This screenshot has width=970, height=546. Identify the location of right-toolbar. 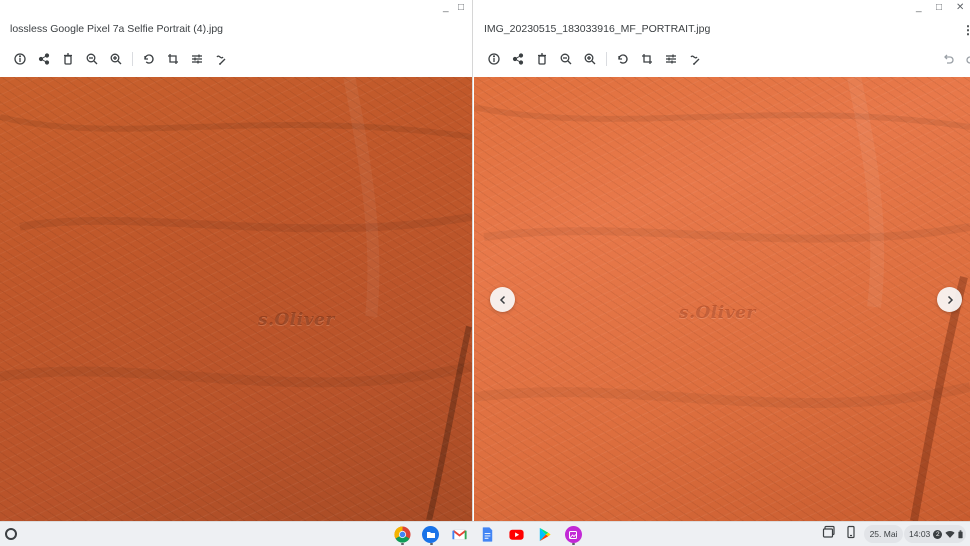
(594, 59).